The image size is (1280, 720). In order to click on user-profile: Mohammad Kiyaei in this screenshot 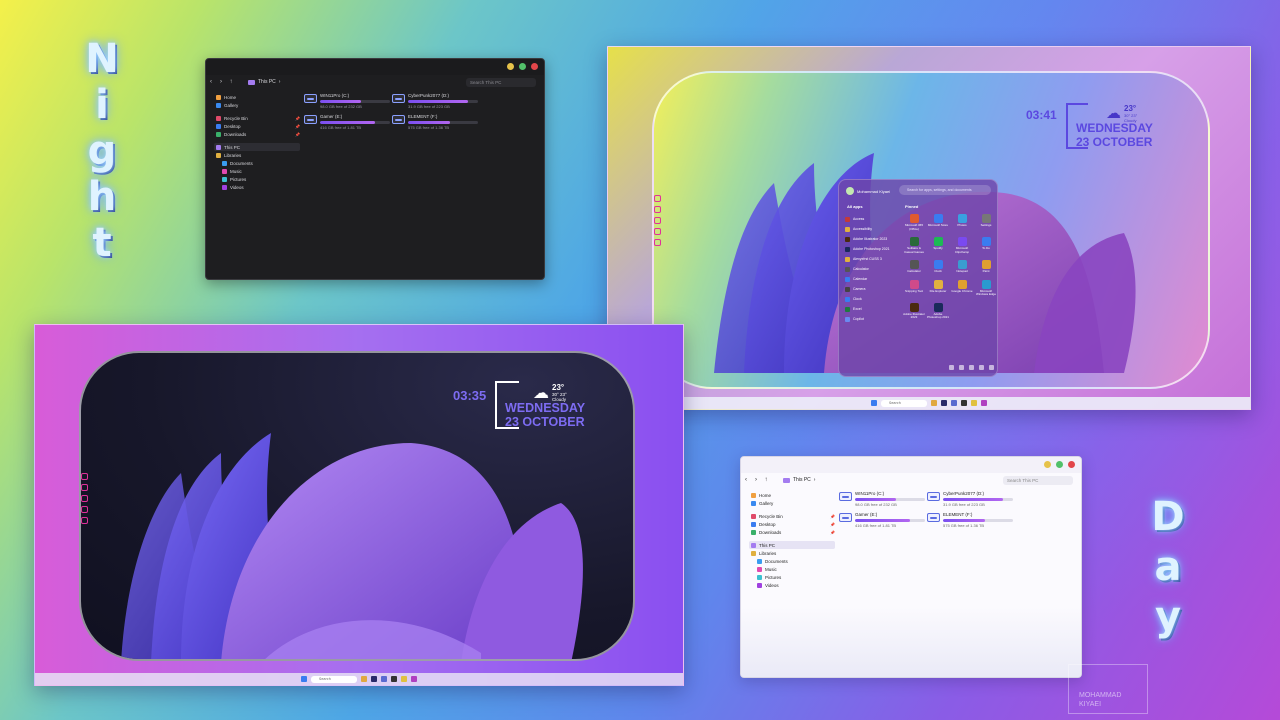, I will do `click(868, 191)`.